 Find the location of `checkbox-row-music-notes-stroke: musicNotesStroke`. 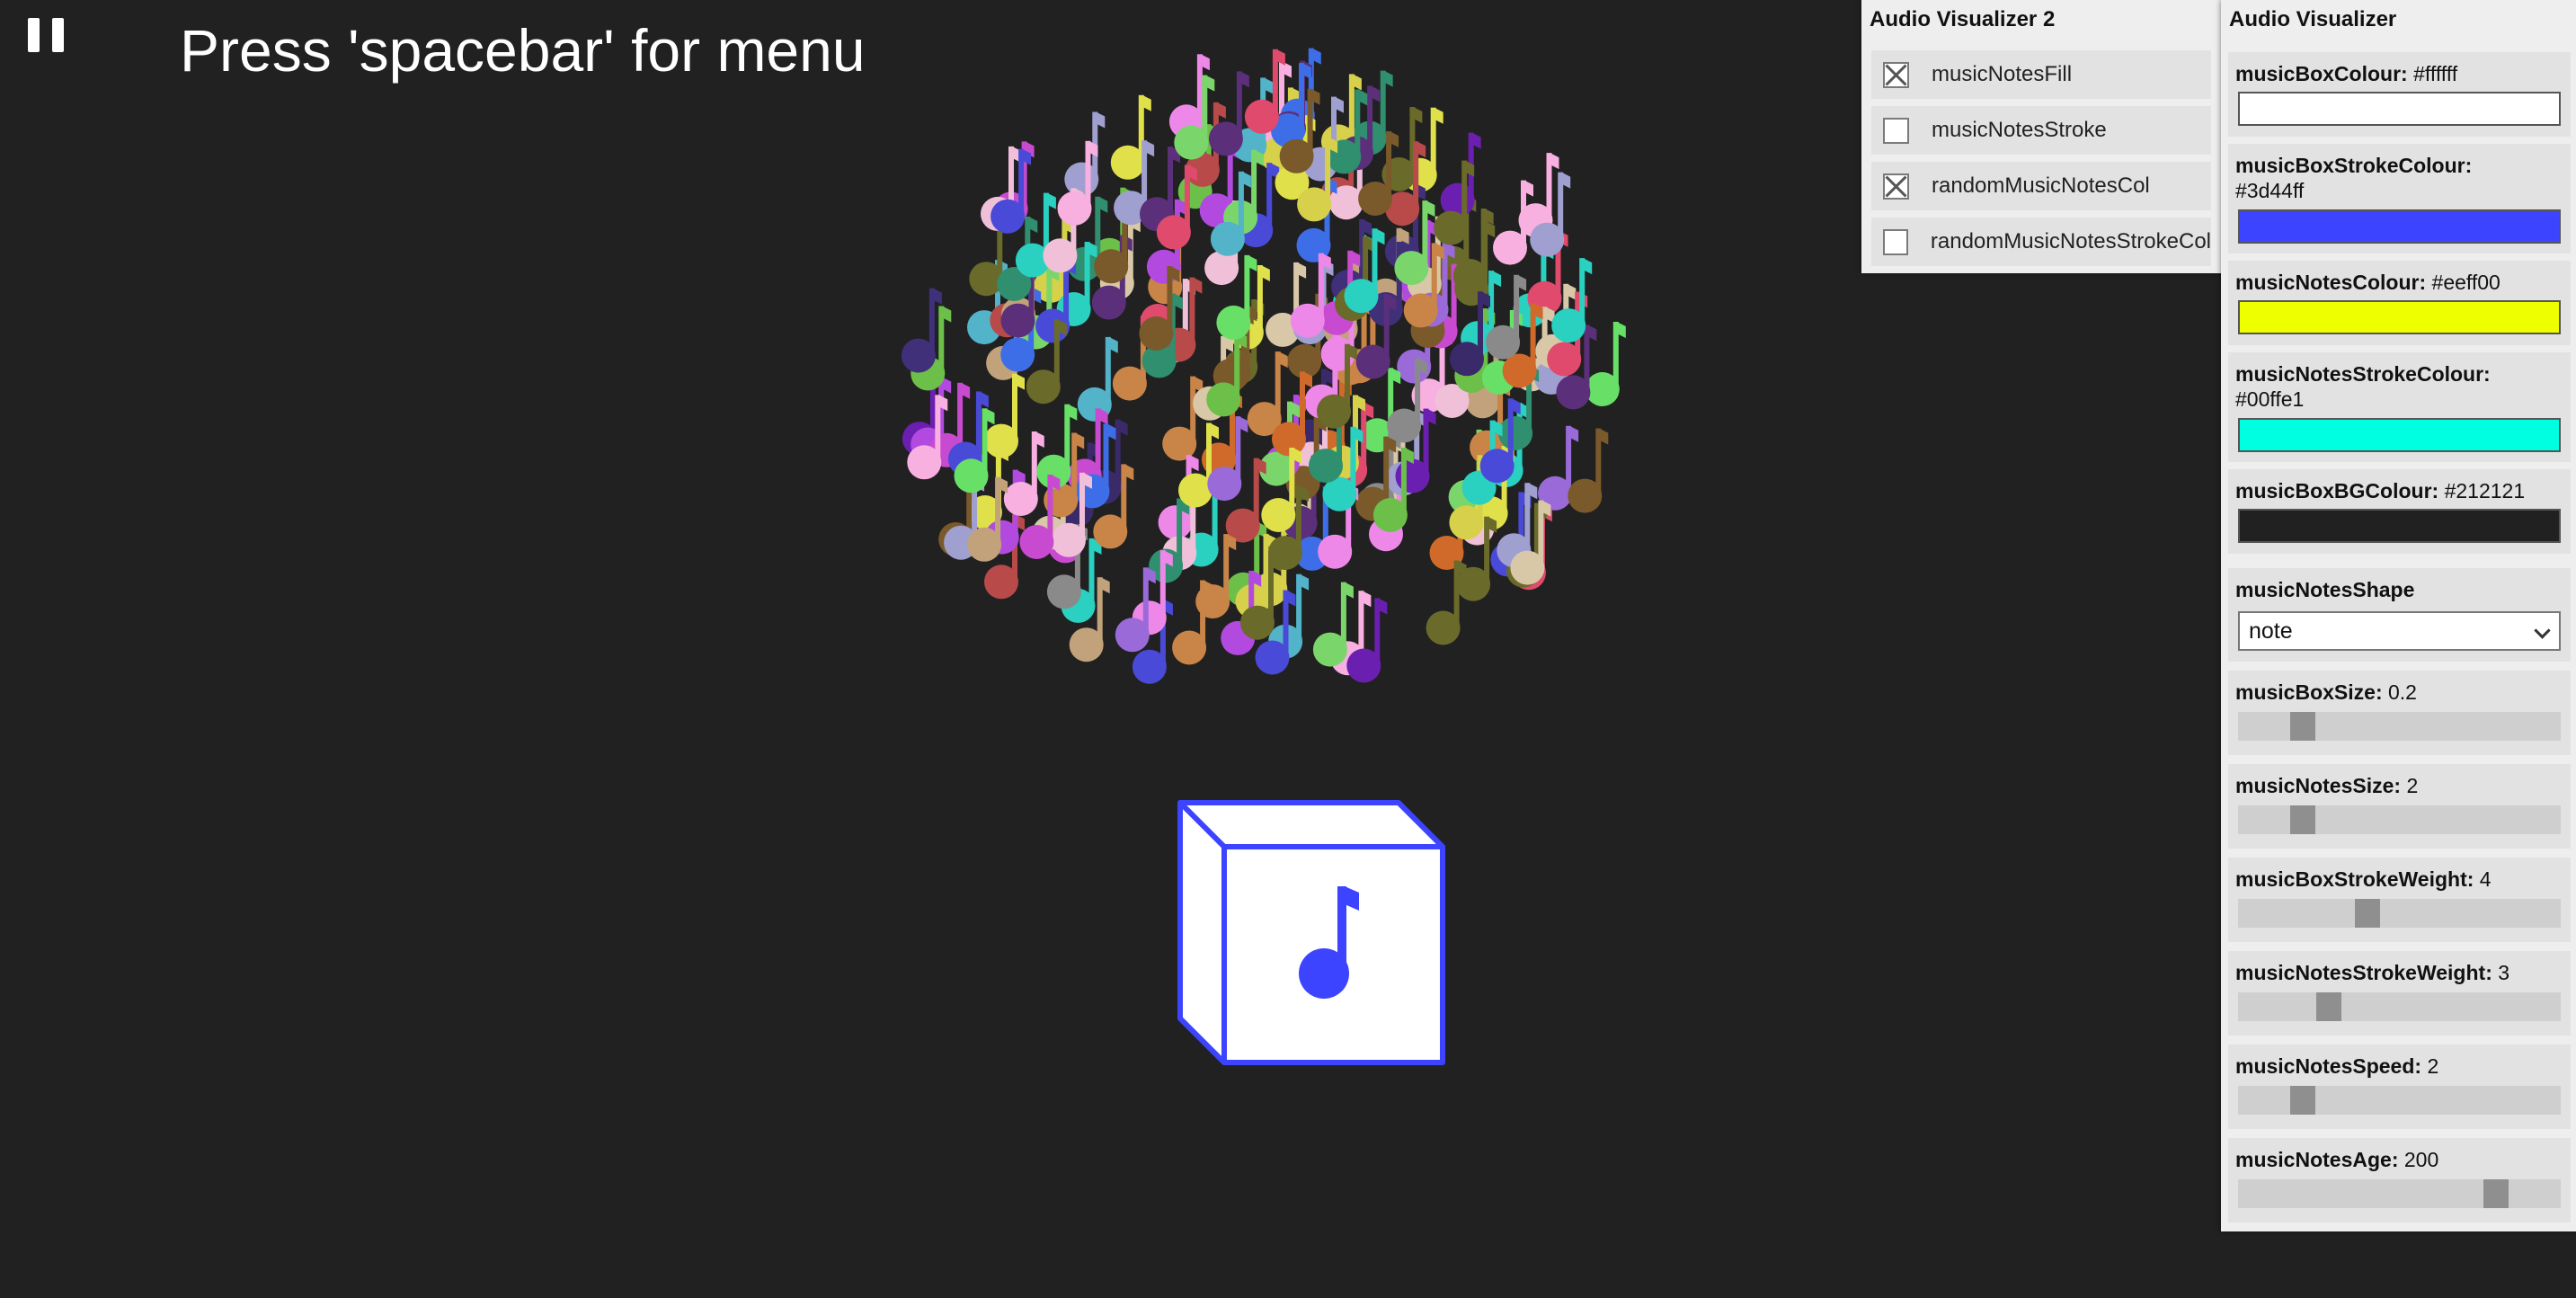

checkbox-row-music-notes-stroke: musicNotesStroke is located at coordinates (2041, 130).